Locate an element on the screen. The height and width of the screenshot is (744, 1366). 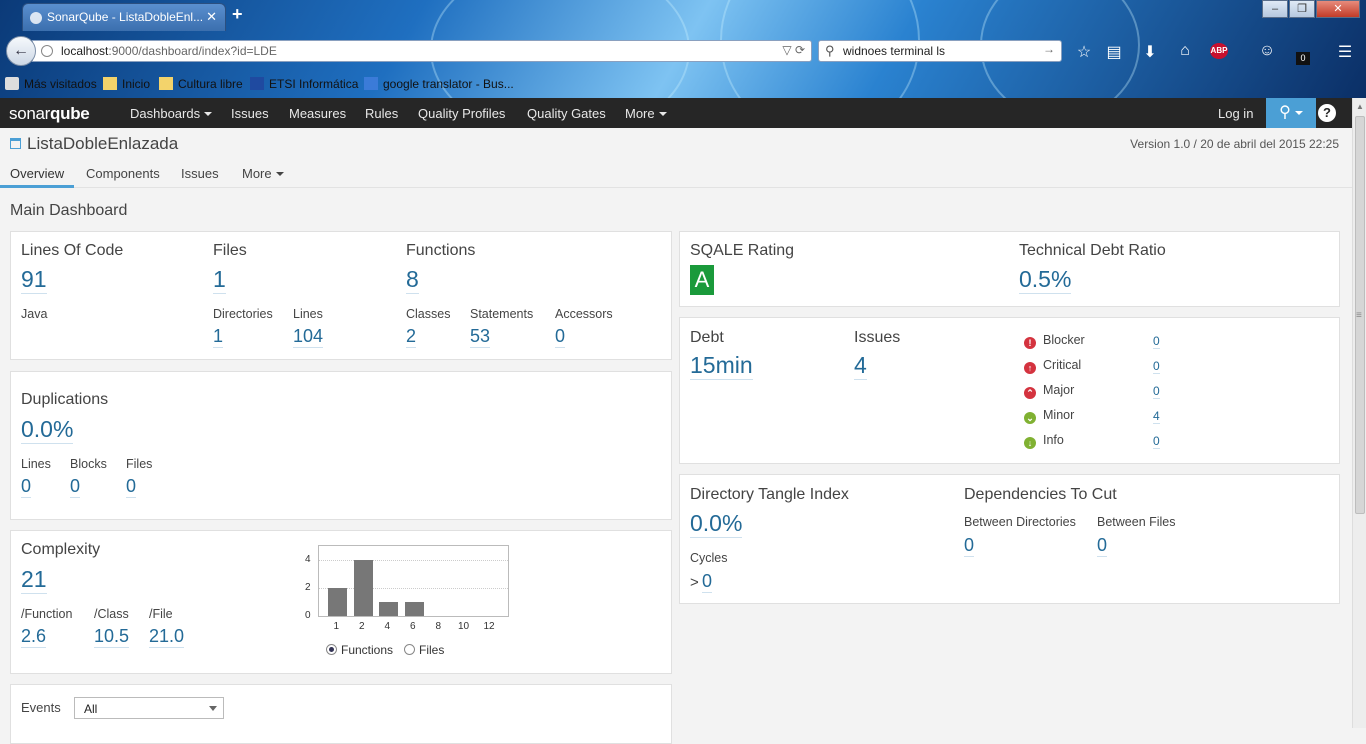
directories-label: Directories is located at coordinates (243, 314).